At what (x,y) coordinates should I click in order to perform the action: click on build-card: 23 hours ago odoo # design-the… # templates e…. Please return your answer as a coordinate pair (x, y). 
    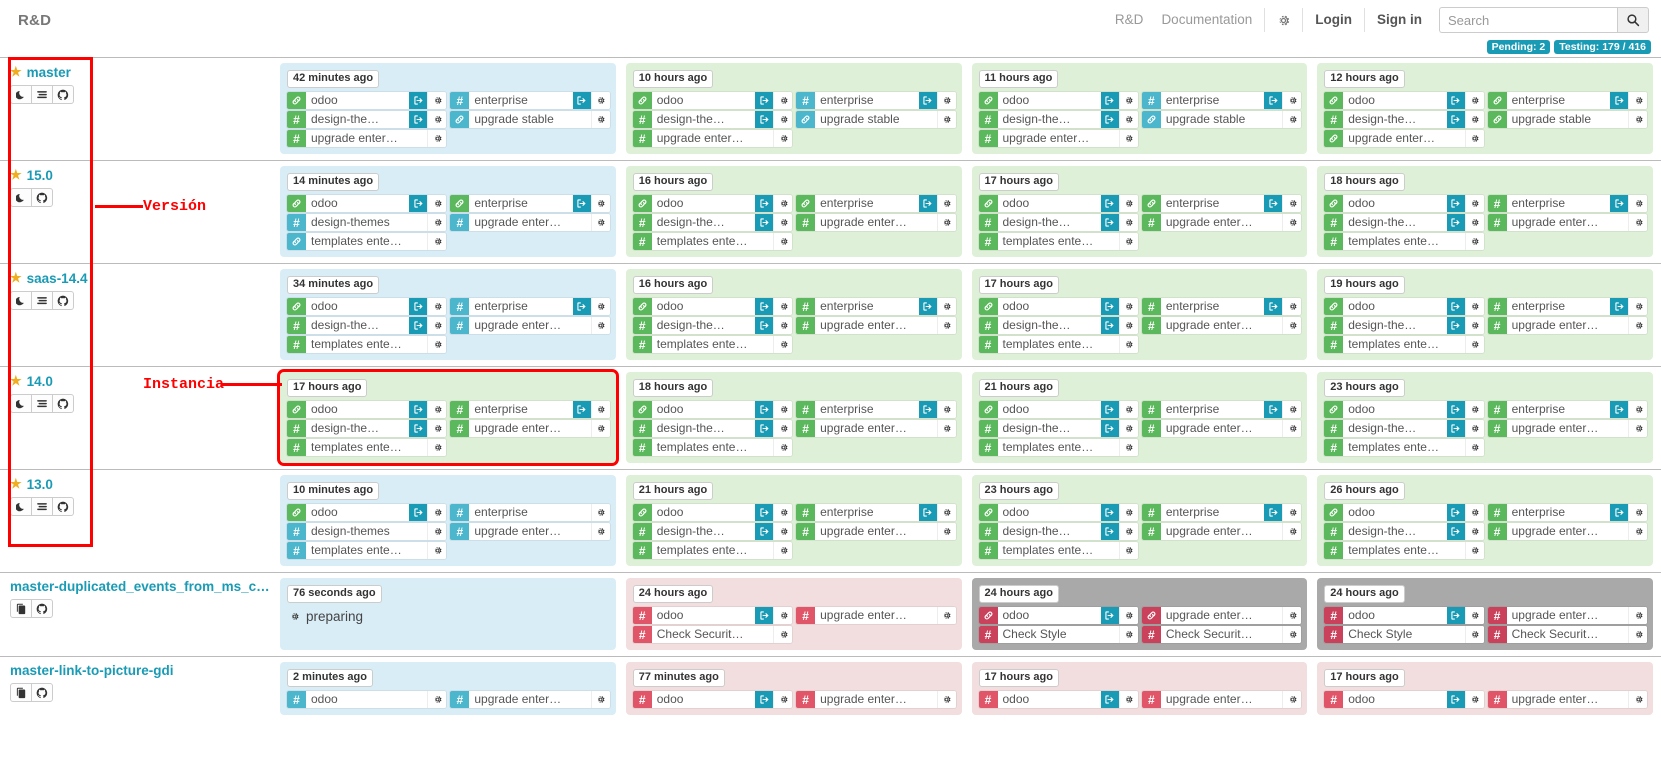
    Looking at the image, I should click on (1485, 417).